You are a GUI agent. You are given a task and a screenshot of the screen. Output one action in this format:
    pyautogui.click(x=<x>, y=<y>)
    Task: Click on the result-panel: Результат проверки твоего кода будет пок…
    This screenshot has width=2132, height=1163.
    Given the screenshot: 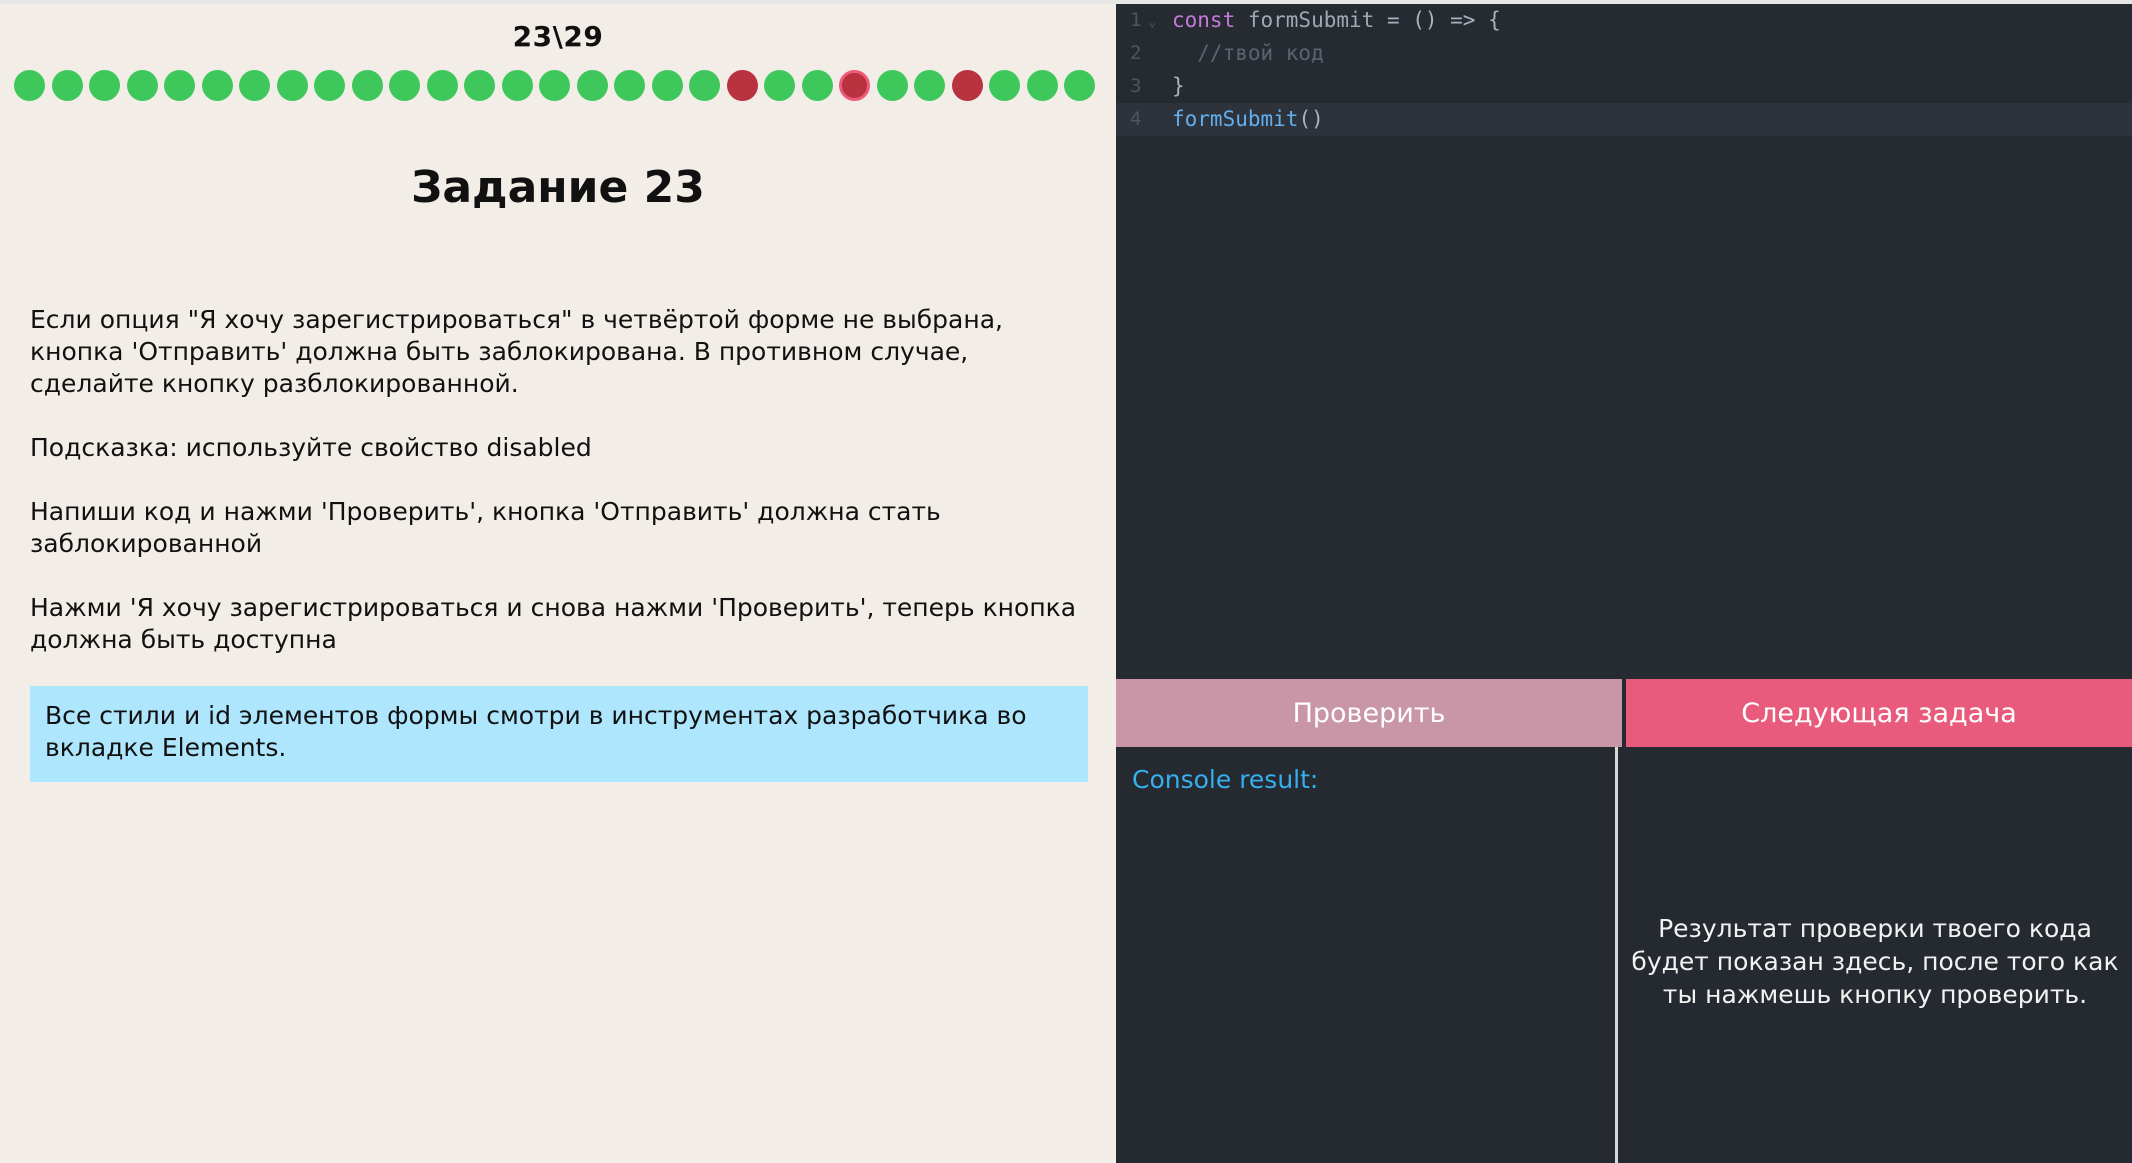 What is the action you would take?
    pyautogui.click(x=1875, y=955)
    